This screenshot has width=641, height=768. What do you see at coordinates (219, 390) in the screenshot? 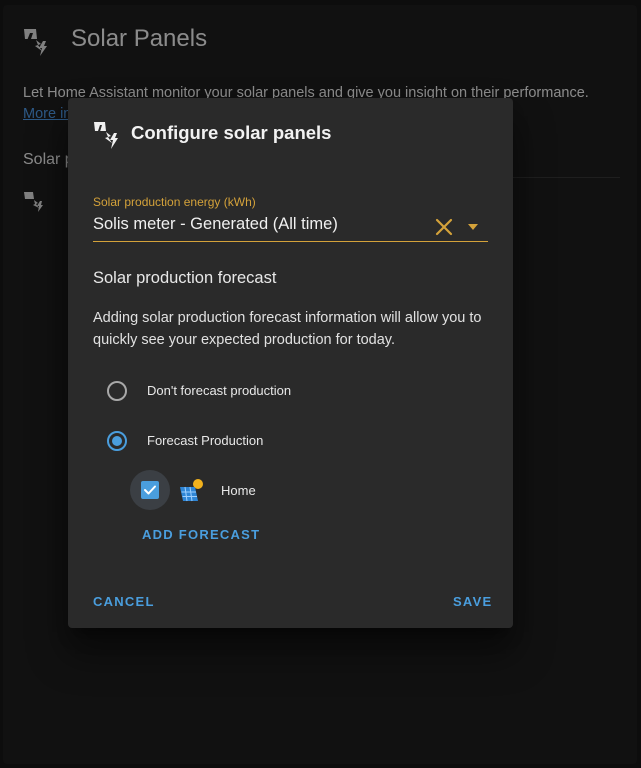
I see `radio-label: Don't forecast production` at bounding box center [219, 390].